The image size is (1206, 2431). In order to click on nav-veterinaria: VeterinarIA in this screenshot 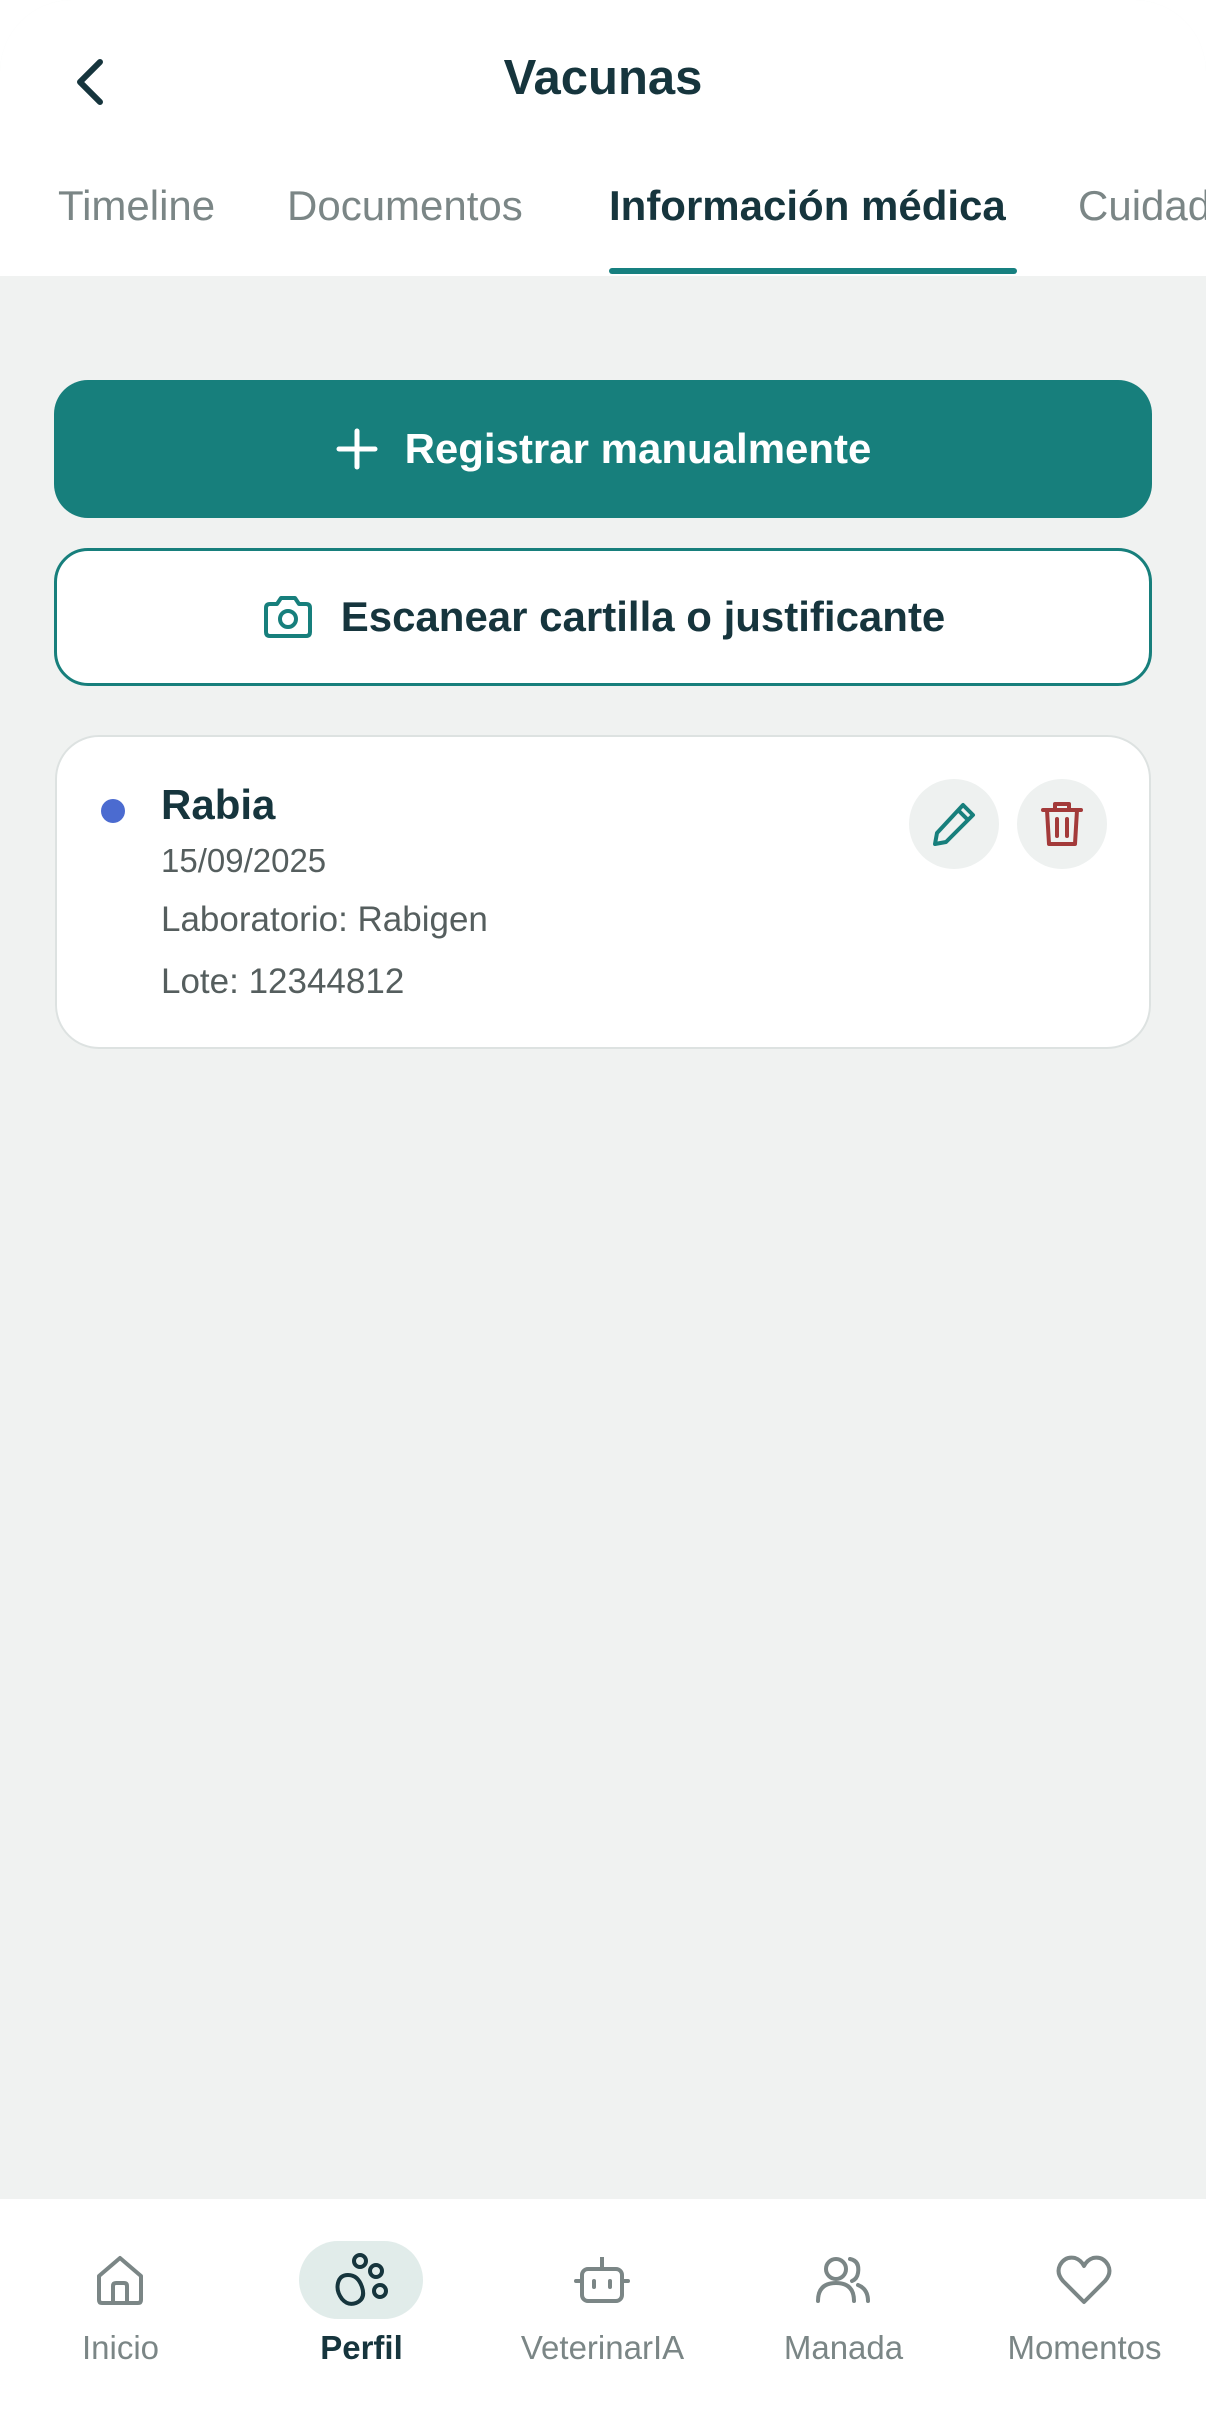, I will do `click(602, 2315)`.